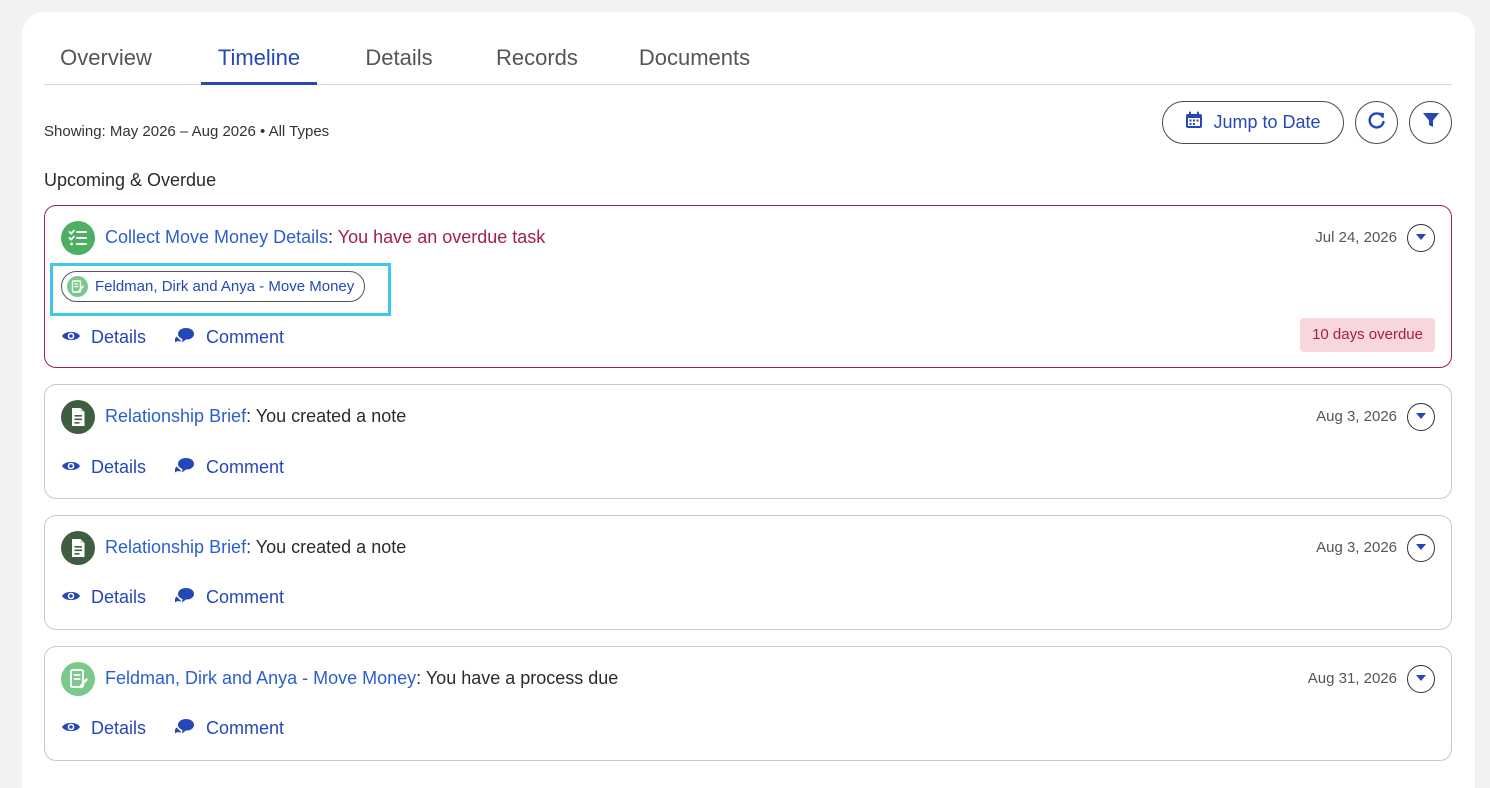  What do you see at coordinates (216, 237) in the screenshot?
I see `card-title-link: Collect Move Money Details` at bounding box center [216, 237].